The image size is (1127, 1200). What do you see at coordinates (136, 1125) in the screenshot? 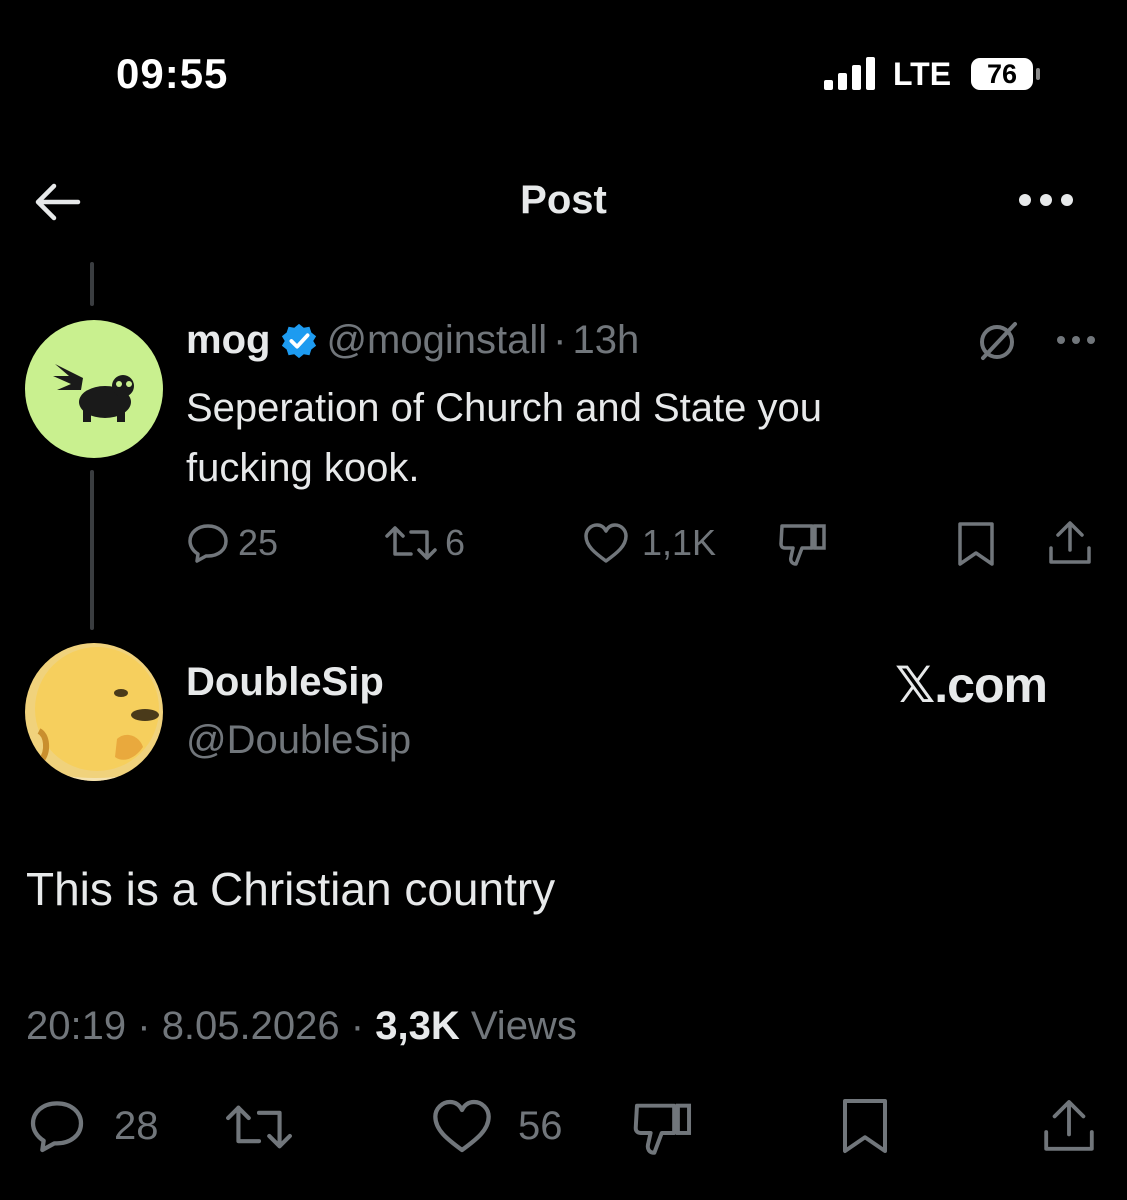
I see `reply-count: 28` at bounding box center [136, 1125].